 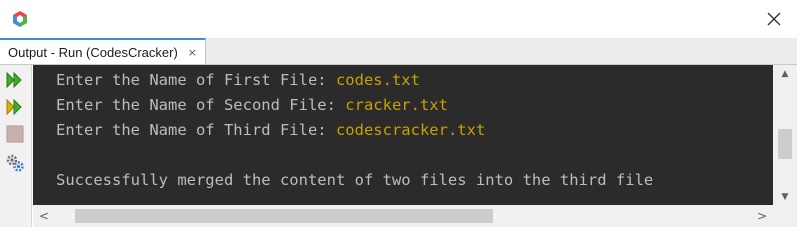 What do you see at coordinates (785, 216) in the screenshot?
I see `scrollbar-corner` at bounding box center [785, 216].